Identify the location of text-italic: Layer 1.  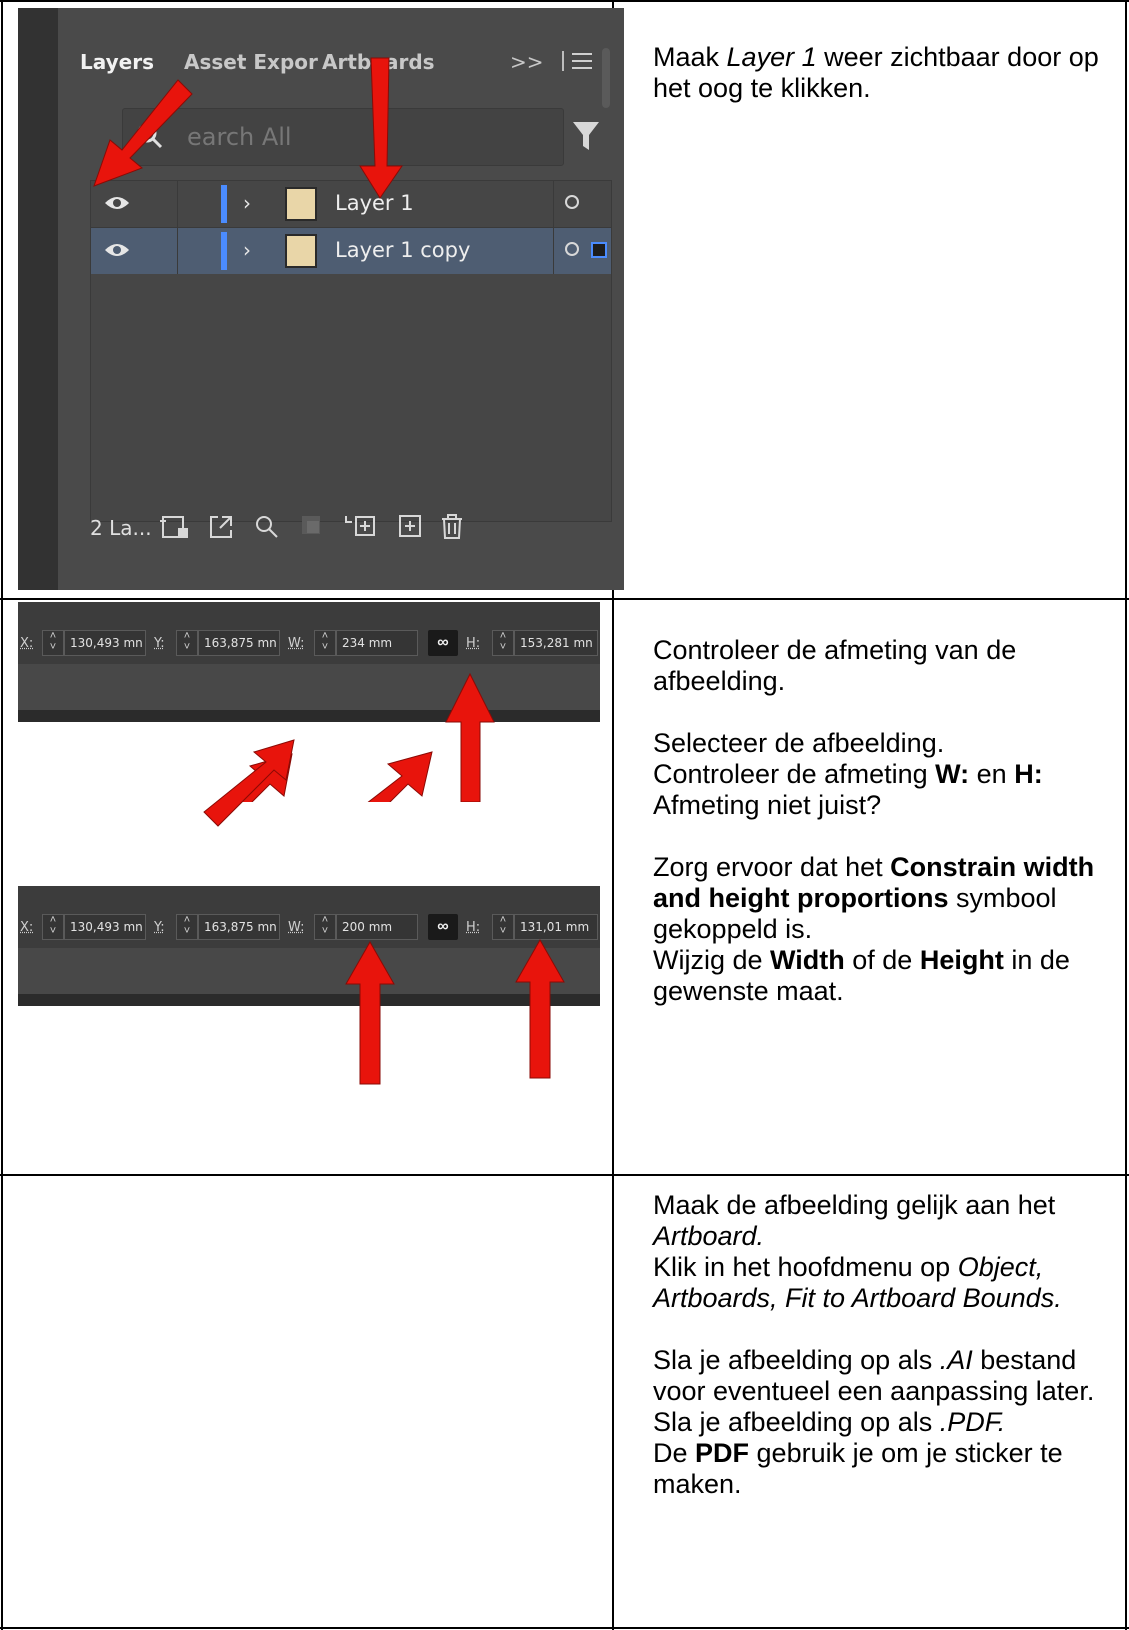
(771, 57).